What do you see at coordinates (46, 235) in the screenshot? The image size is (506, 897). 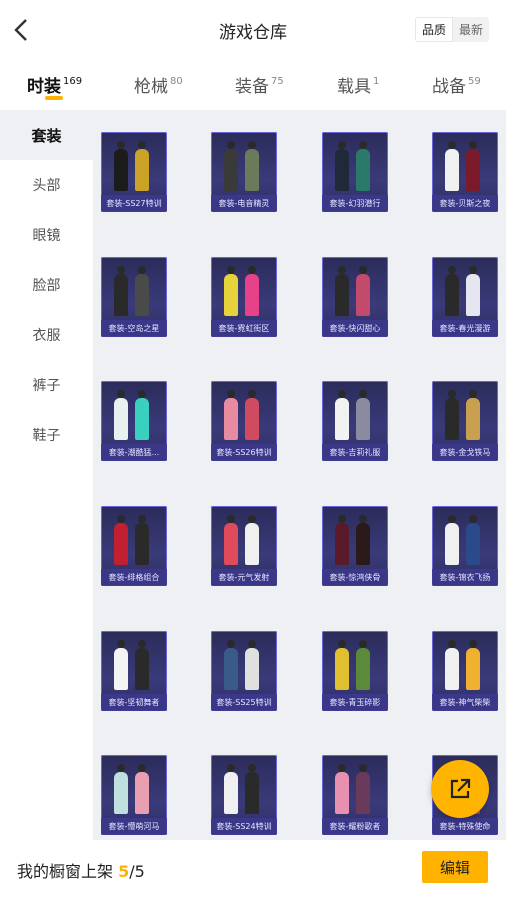 I see `sidebar-item-glasses: 眼镜` at bounding box center [46, 235].